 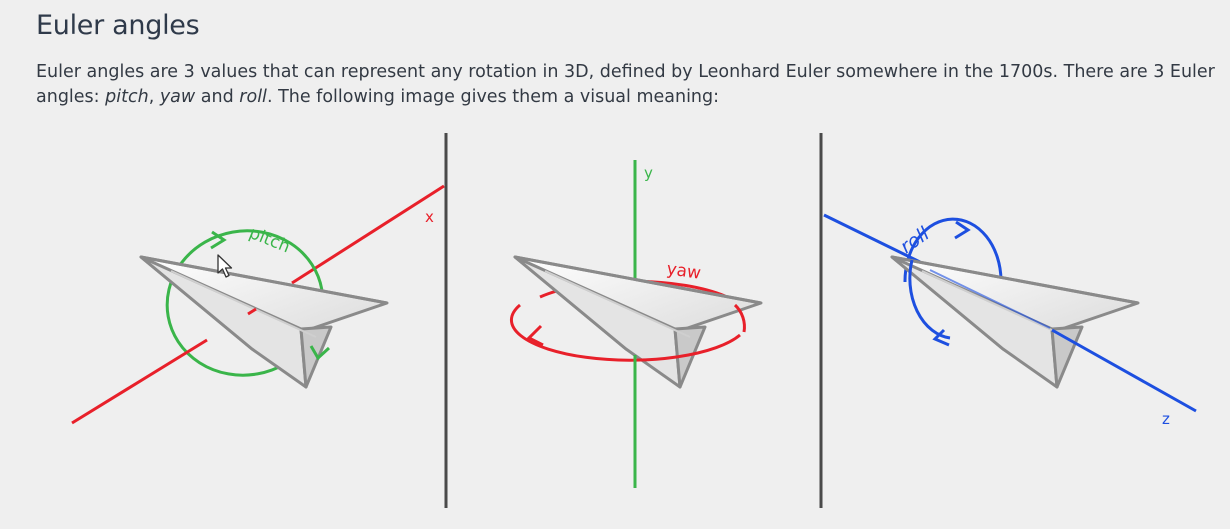 I want to click on roll-arrowhead-top, so click(x=962, y=230).